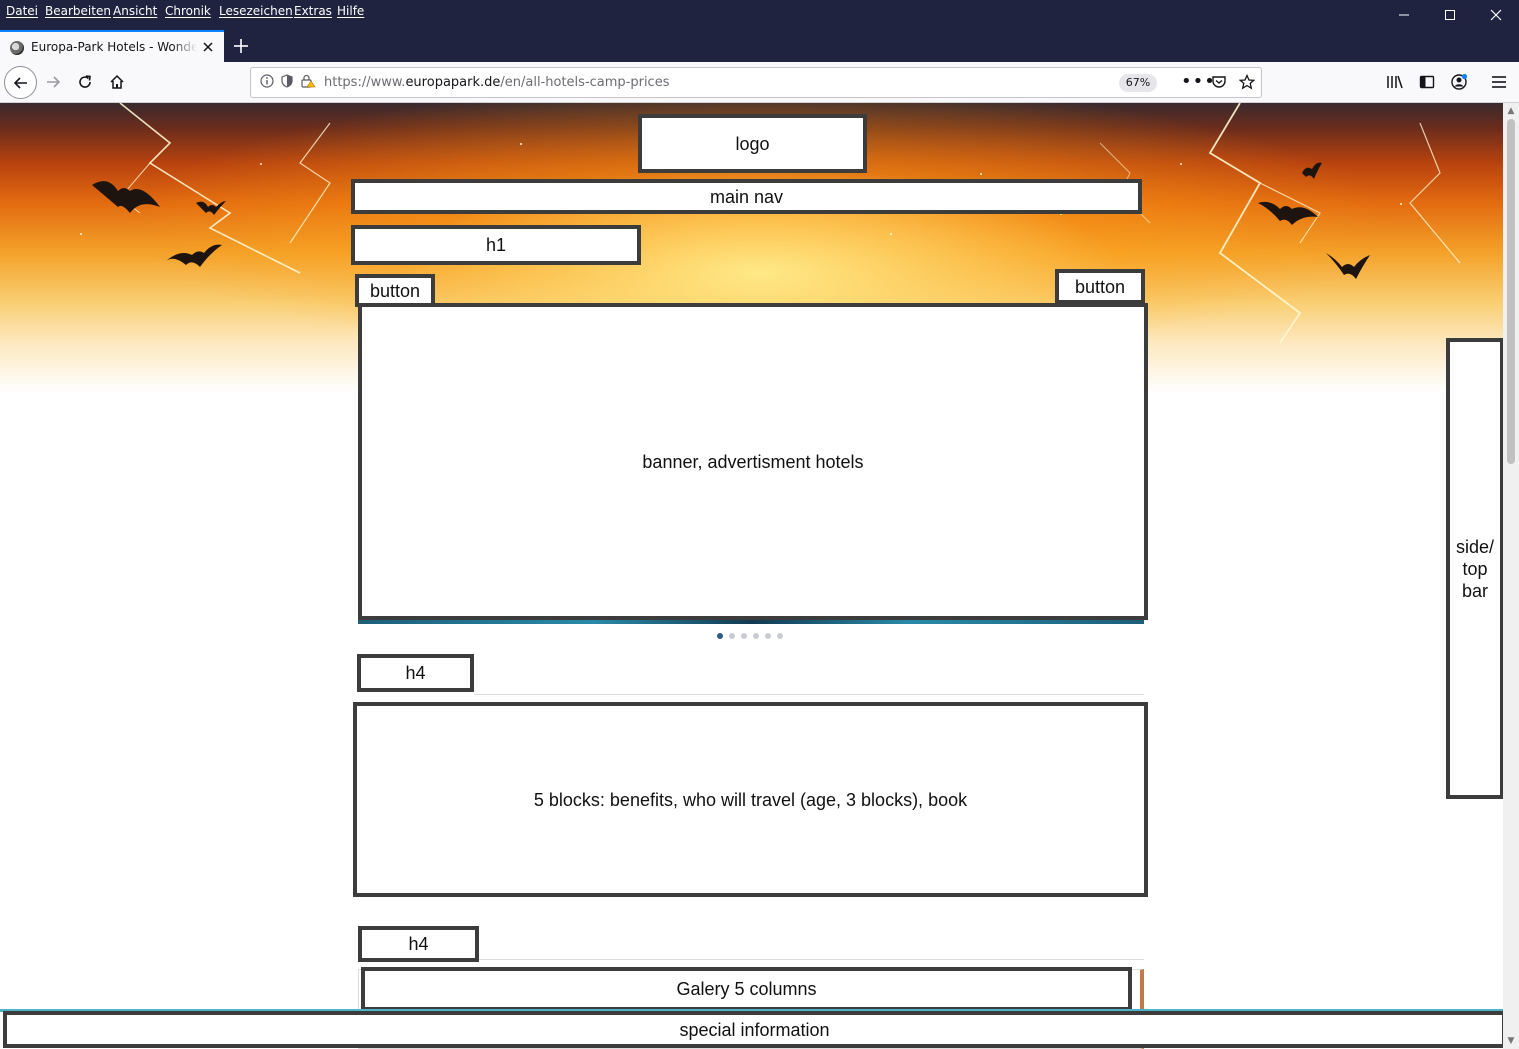 Image resolution: width=1519 pixels, height=1049 pixels. I want to click on close-window-button, so click(1496, 15).